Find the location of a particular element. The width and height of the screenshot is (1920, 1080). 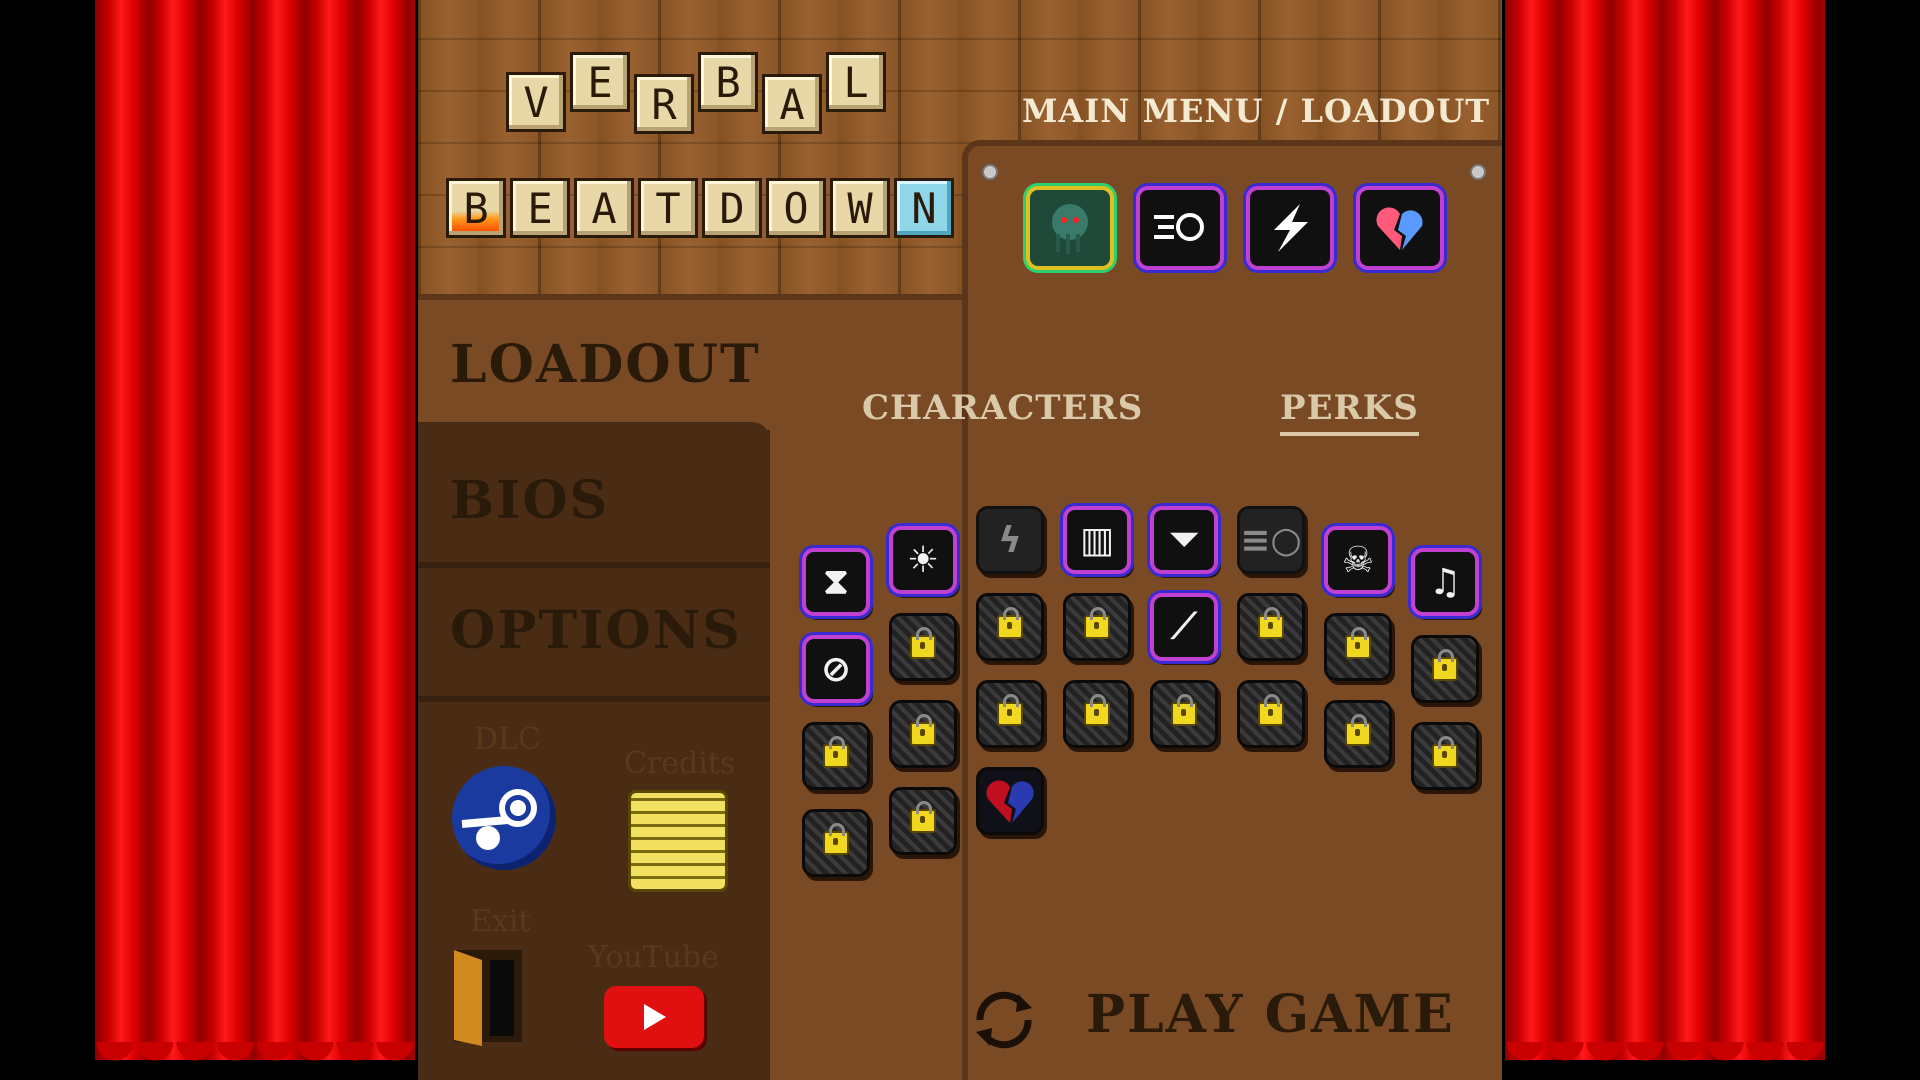

perk-slot-hourglass: ⧗ is located at coordinates (836, 582).